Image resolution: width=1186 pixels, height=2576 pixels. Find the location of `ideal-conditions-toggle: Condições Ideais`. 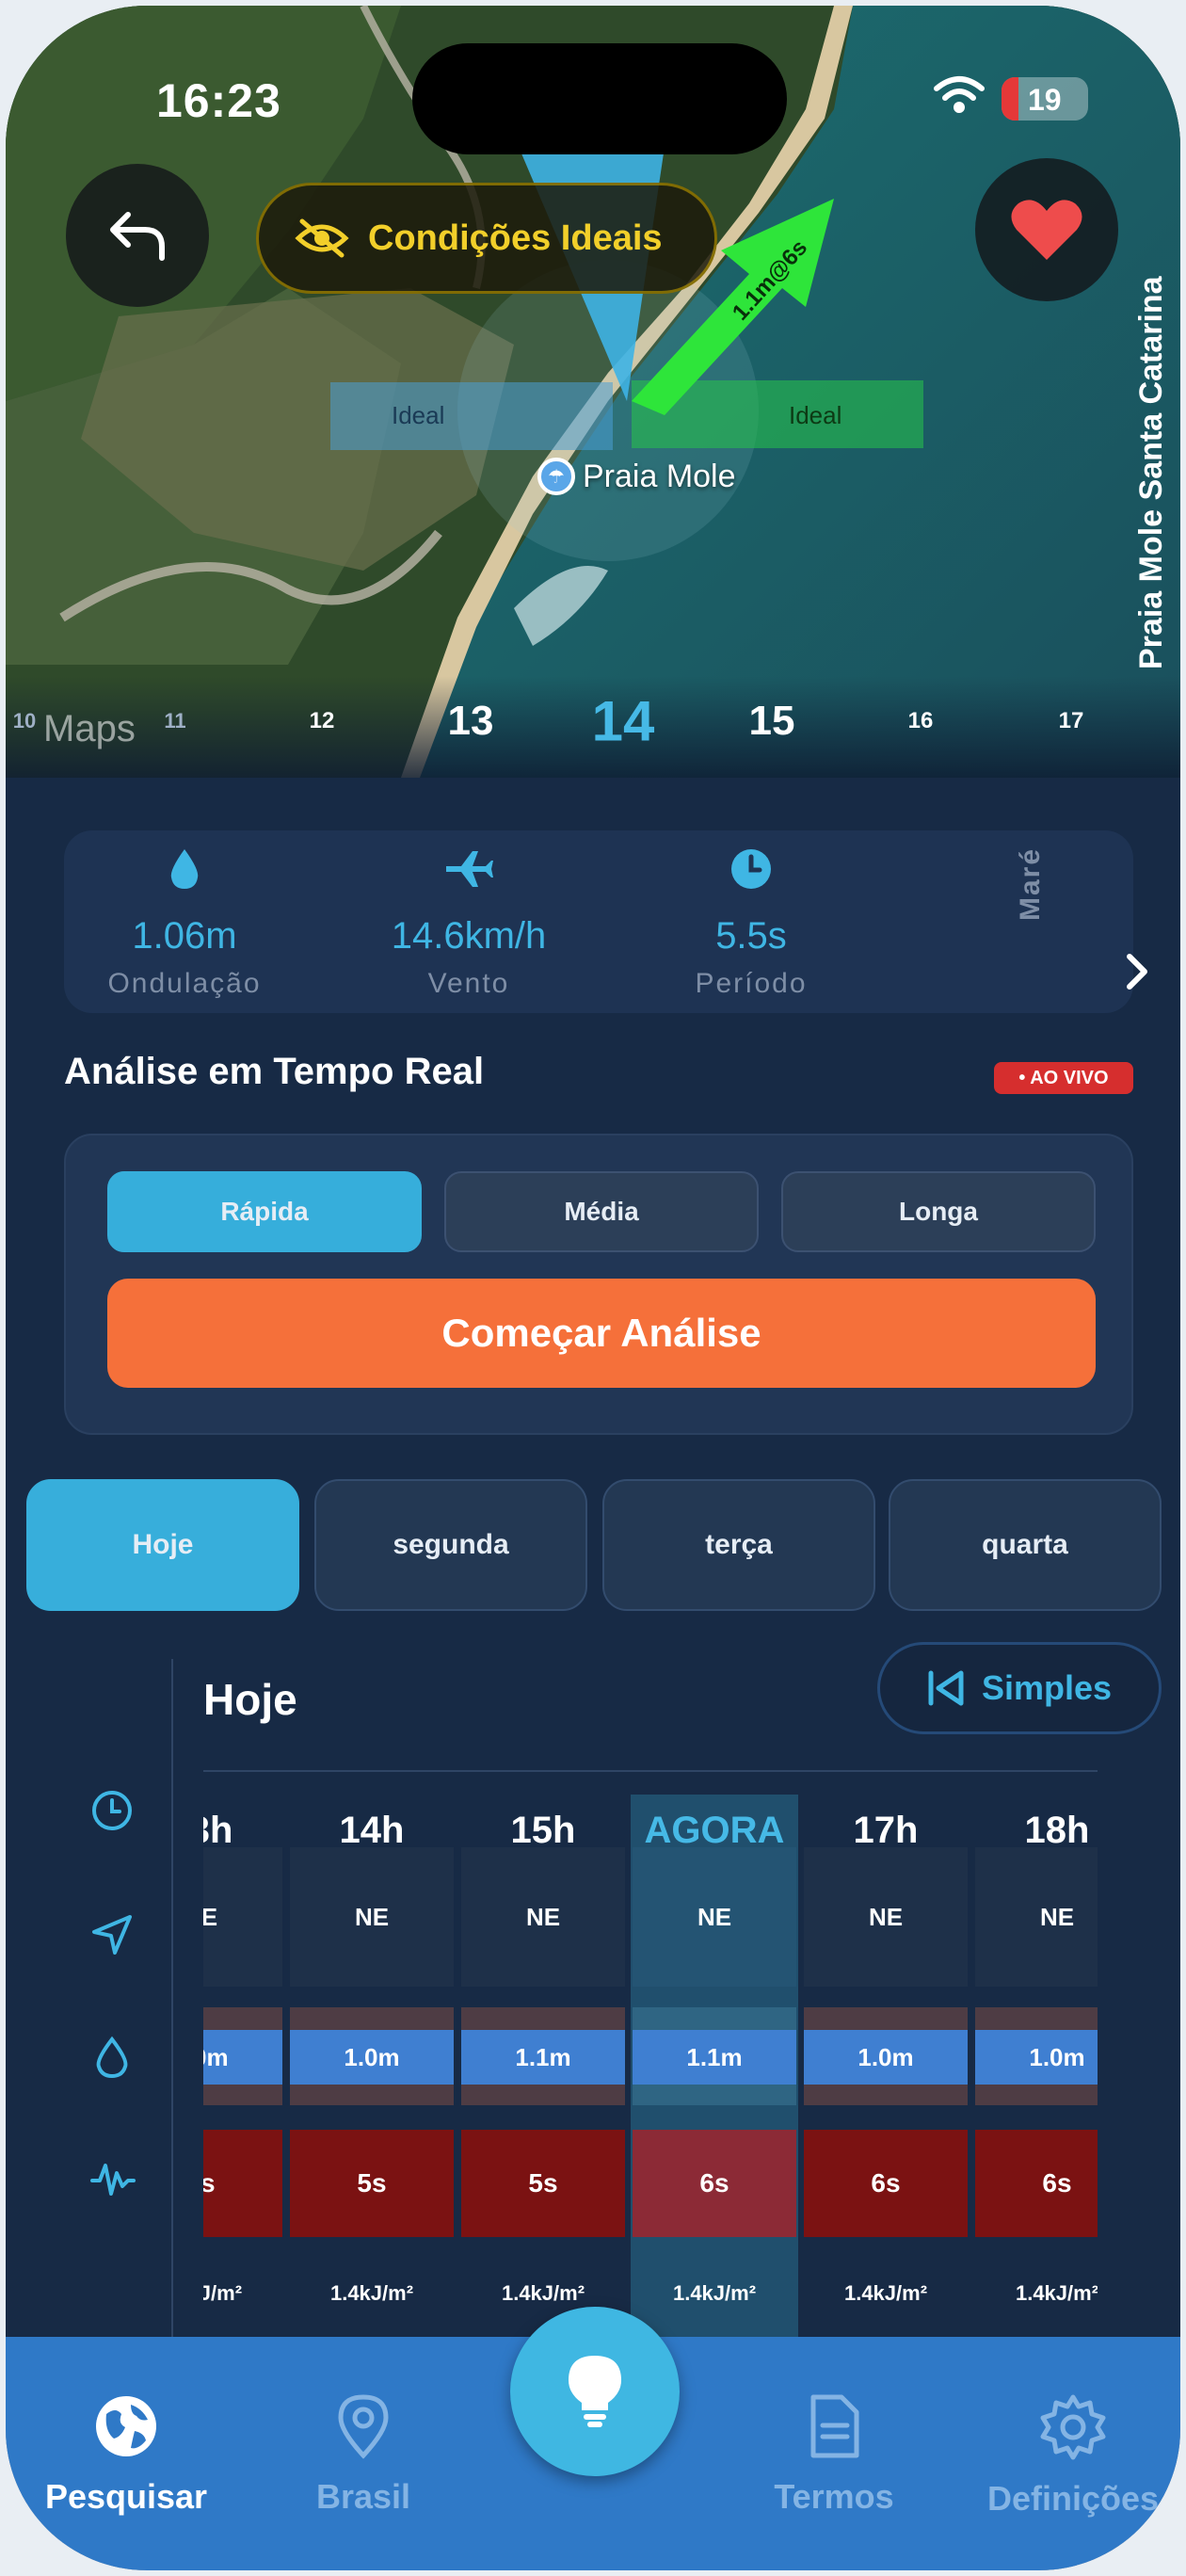

ideal-conditions-toggle: Condições Ideais is located at coordinates (486, 238).